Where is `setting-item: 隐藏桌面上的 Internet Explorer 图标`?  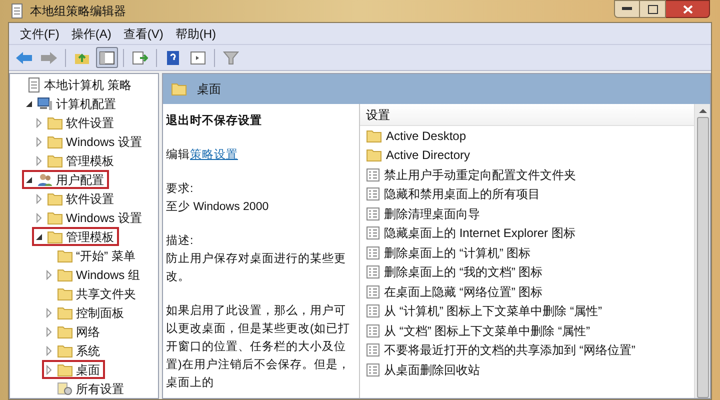
setting-item: 隐藏桌面上的 Internet Explorer 图标 is located at coordinates (480, 233).